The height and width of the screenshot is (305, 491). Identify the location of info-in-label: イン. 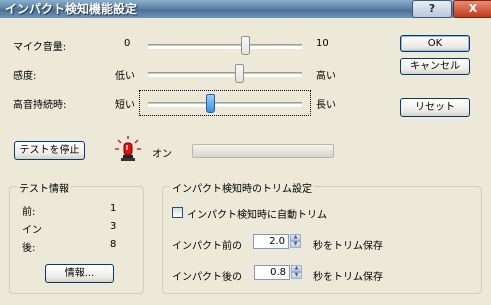
(32, 230).